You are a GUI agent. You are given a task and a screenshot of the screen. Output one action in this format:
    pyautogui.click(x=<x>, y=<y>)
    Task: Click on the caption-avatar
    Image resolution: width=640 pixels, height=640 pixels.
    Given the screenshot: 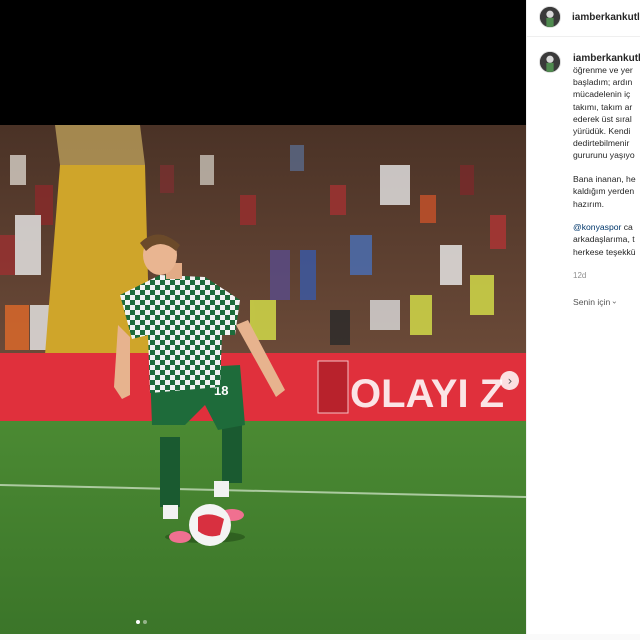 What is the action you would take?
    pyautogui.click(x=550, y=62)
    